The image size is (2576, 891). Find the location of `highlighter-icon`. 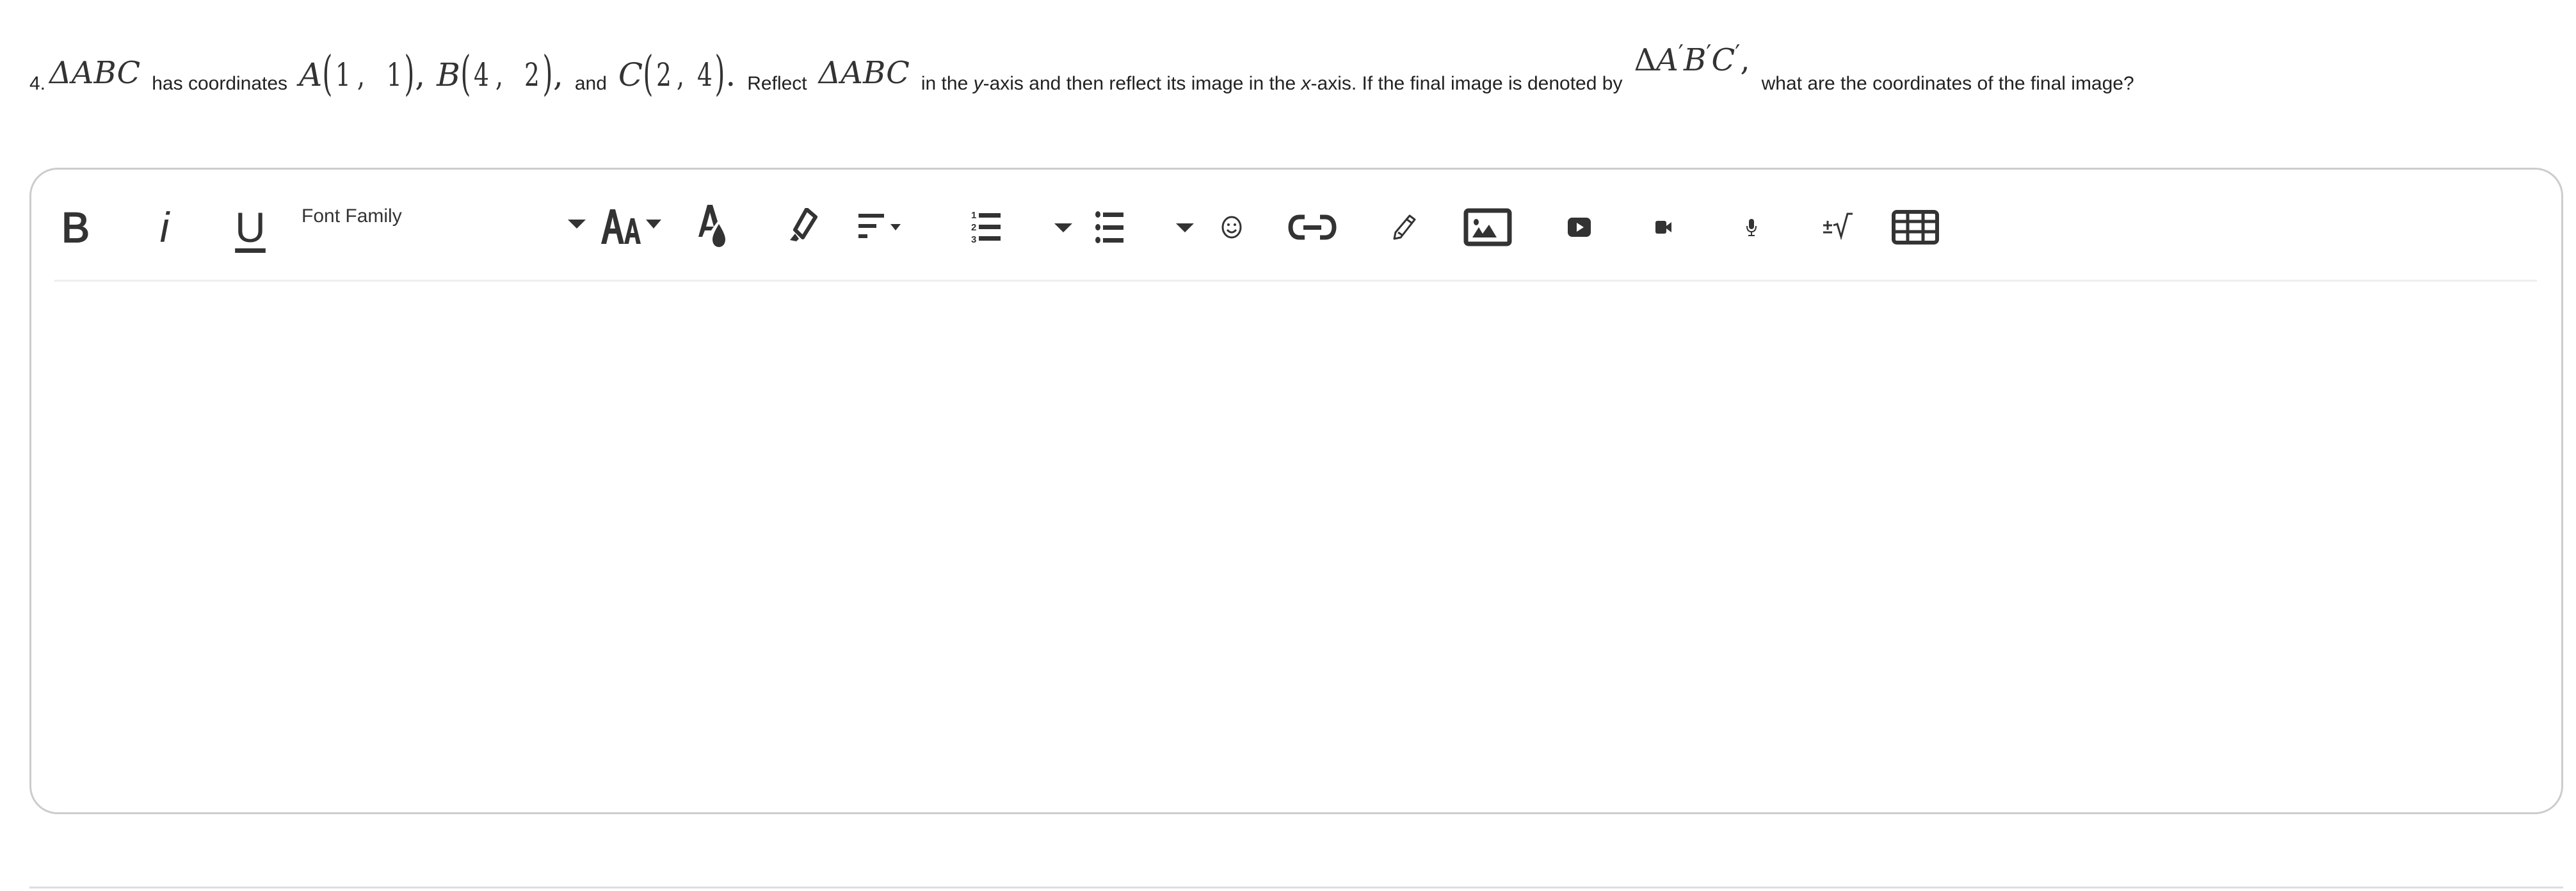

highlighter-icon is located at coordinates (803, 224).